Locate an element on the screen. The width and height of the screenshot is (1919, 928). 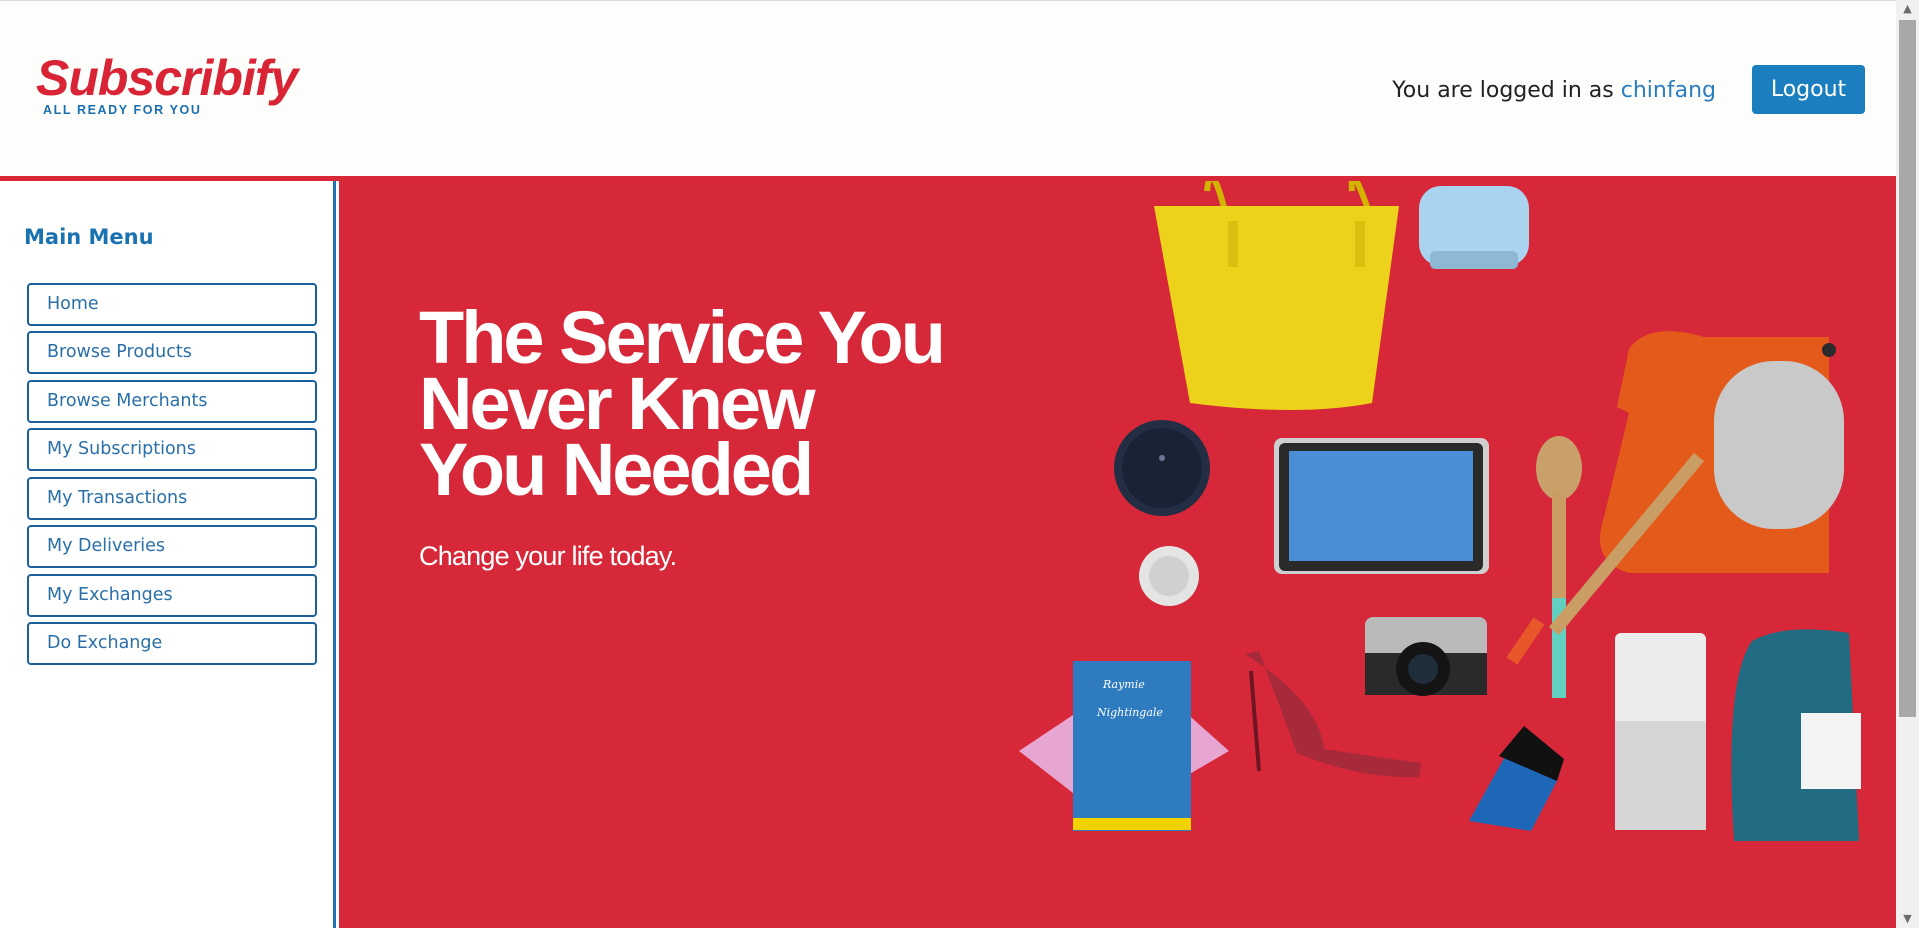
book-title-line1: Raymie is located at coordinates (1123, 684).